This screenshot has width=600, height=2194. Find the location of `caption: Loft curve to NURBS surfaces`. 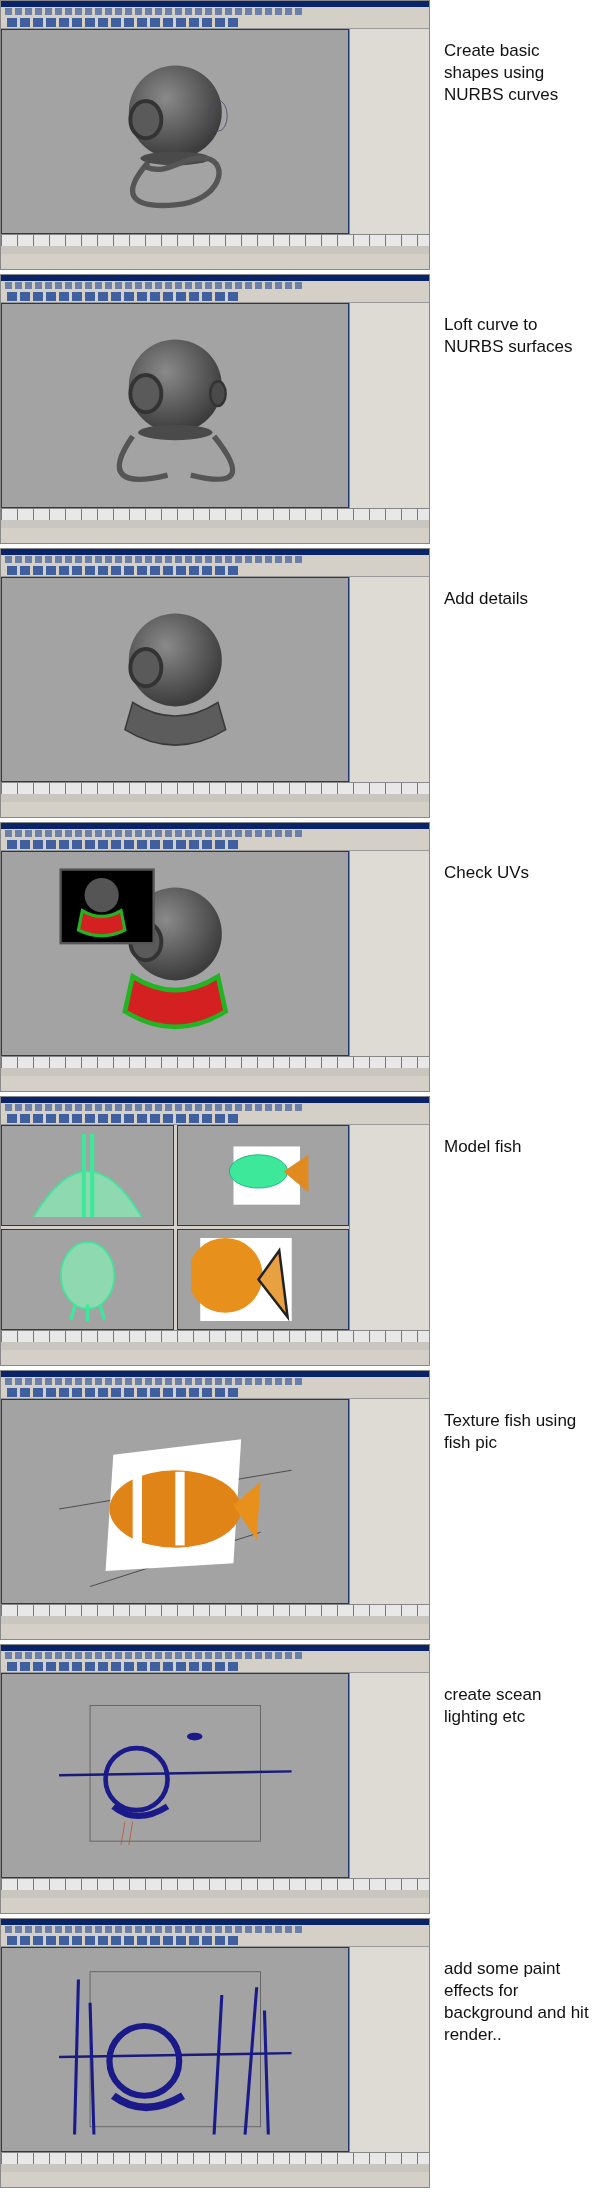

caption: Loft curve to NURBS surfaces is located at coordinates (508, 336).